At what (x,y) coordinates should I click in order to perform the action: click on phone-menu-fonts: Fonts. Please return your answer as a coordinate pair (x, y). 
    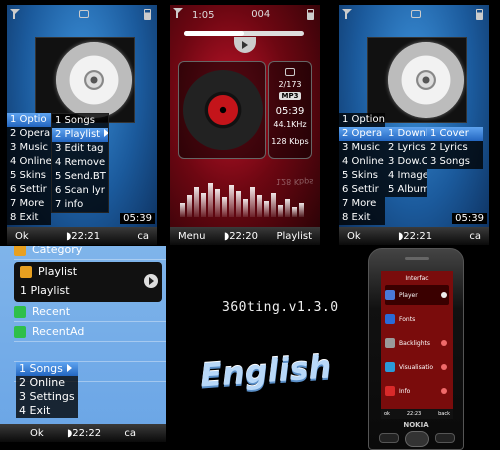
    Looking at the image, I should click on (417, 319).